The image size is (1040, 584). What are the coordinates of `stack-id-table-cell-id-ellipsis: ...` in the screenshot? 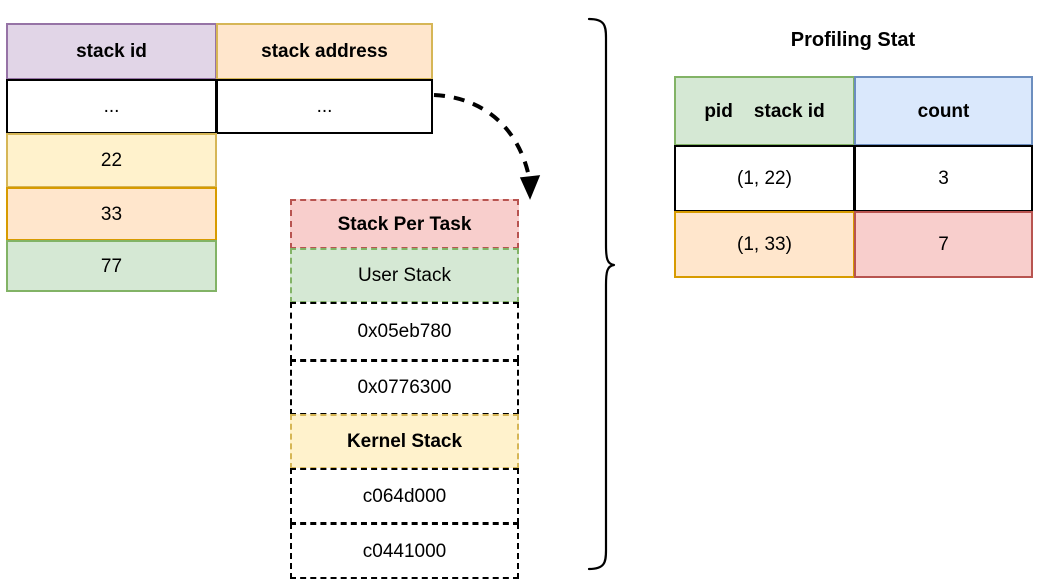 It's located at (111, 106).